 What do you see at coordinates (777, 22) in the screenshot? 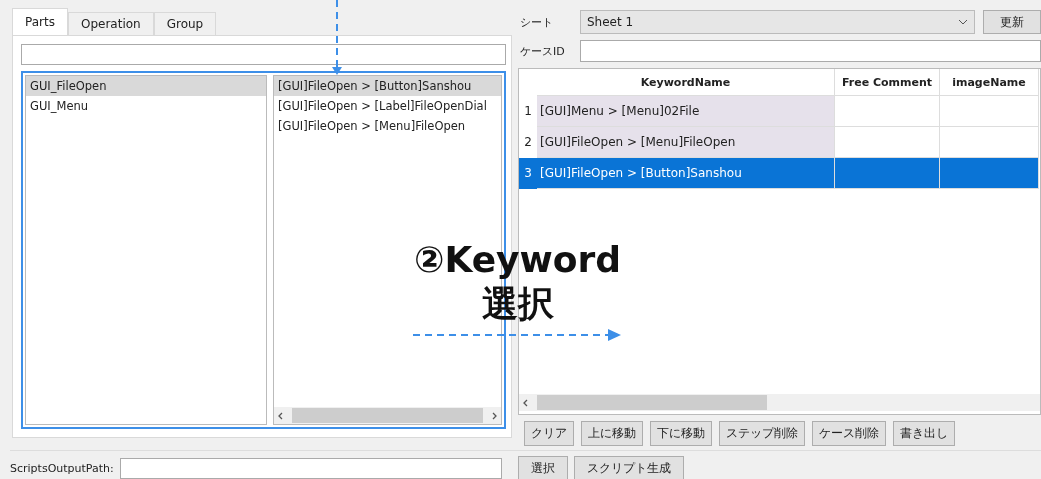
I see `sheet-dropdown: Sheet 1` at bounding box center [777, 22].